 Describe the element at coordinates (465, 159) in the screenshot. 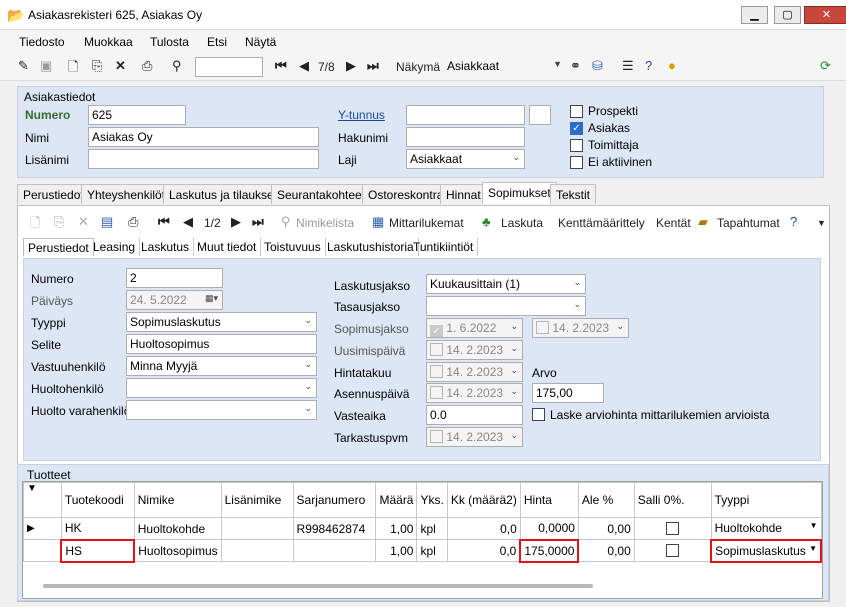

I see `laji-select: Asiakkaat ⌄` at that location.